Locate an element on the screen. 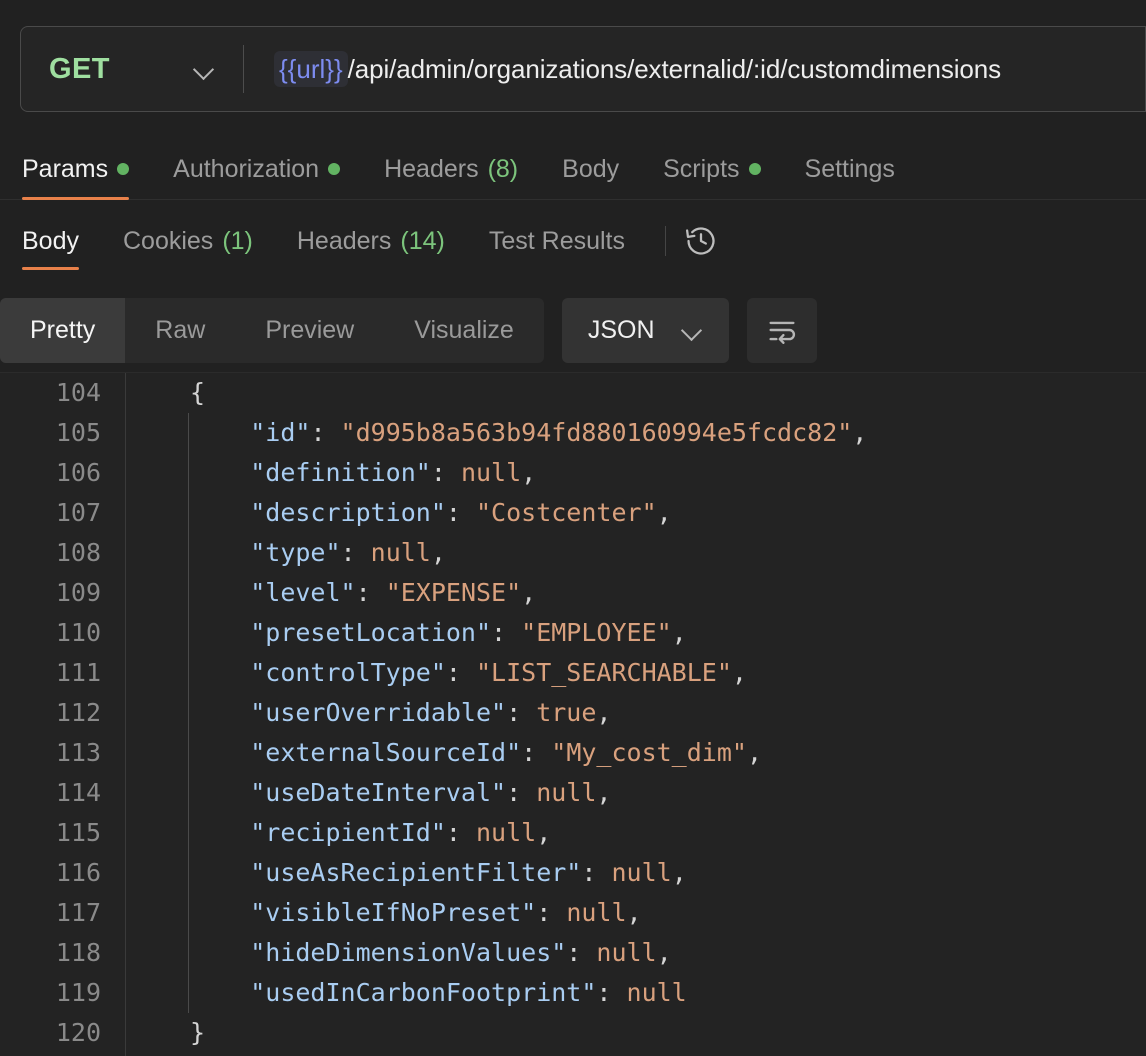 The image size is (1146, 1056). format-pretty-button: Pretty is located at coordinates (63, 330).